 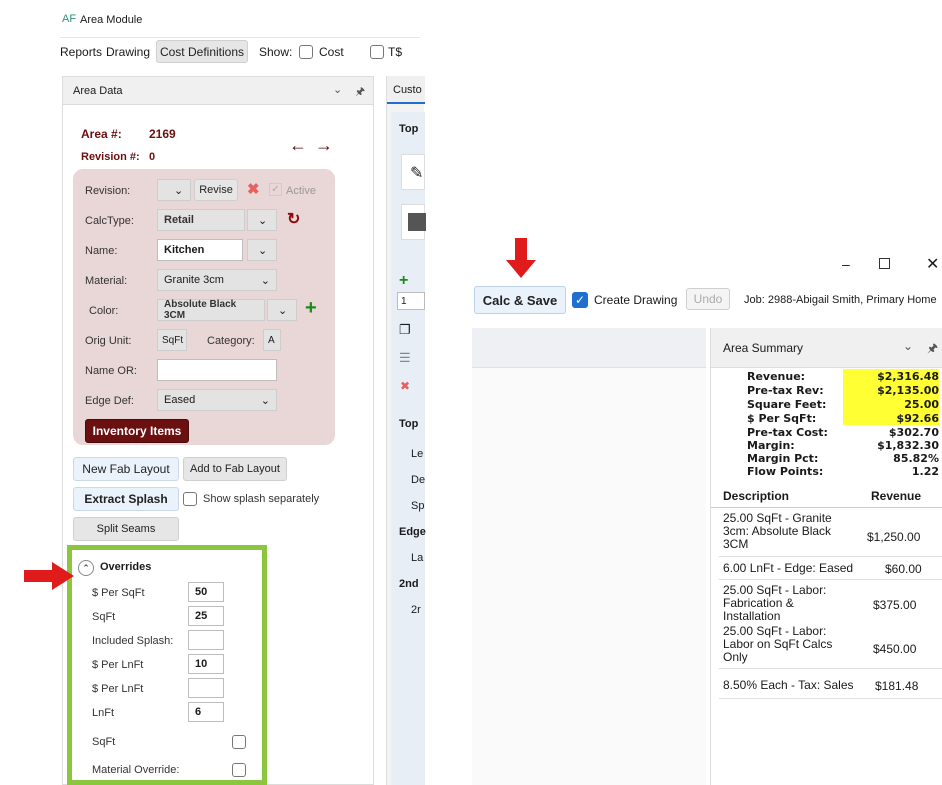 What do you see at coordinates (137, 431) in the screenshot?
I see `inventory-items-button: Inventory Items` at bounding box center [137, 431].